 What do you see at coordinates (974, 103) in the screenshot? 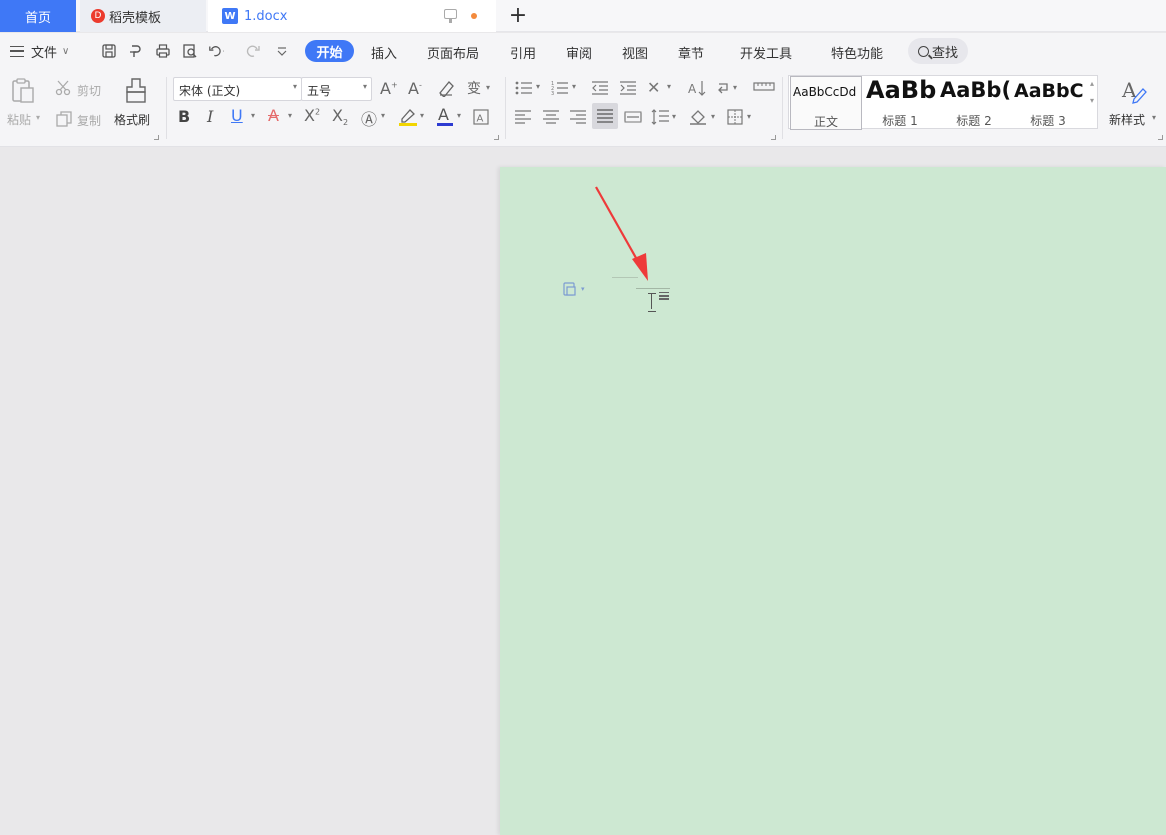
I see `style-heading-2: AaBb( 标题 2` at bounding box center [974, 103].